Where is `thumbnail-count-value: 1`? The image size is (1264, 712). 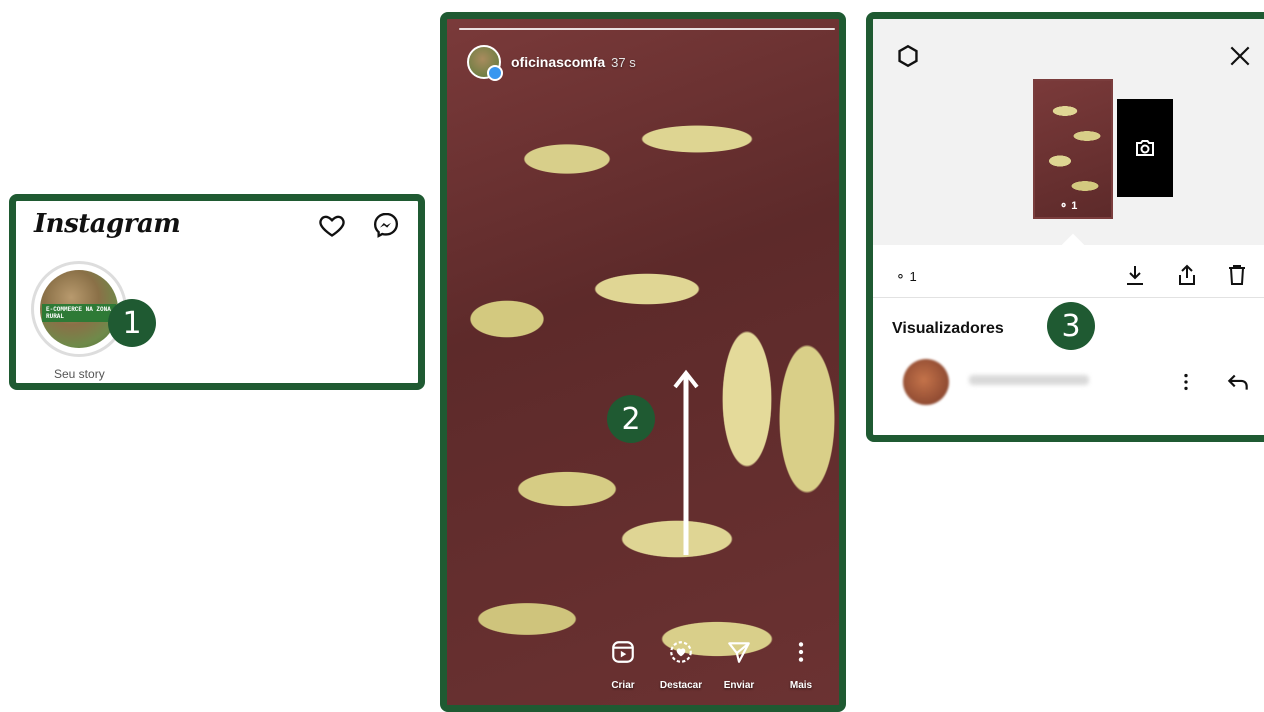
thumbnail-count-value: 1 is located at coordinates (1074, 206).